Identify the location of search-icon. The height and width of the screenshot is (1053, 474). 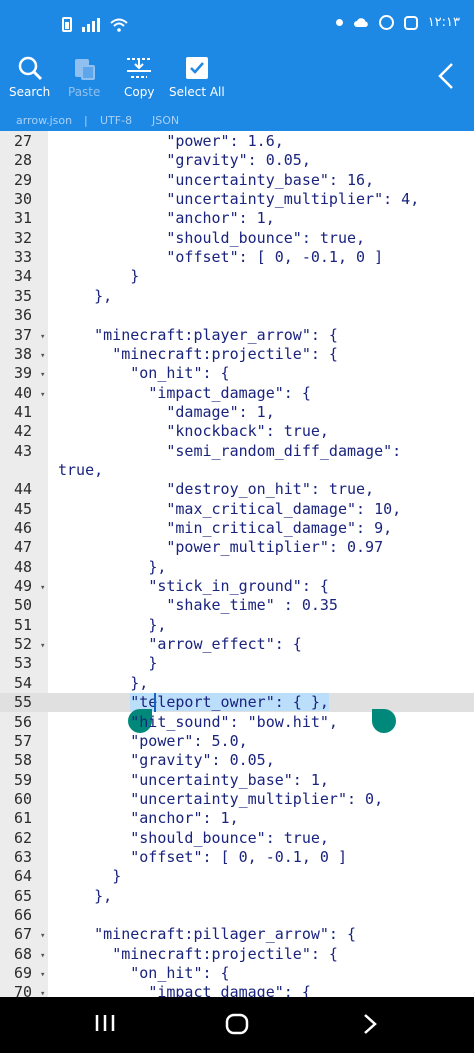
(30, 68).